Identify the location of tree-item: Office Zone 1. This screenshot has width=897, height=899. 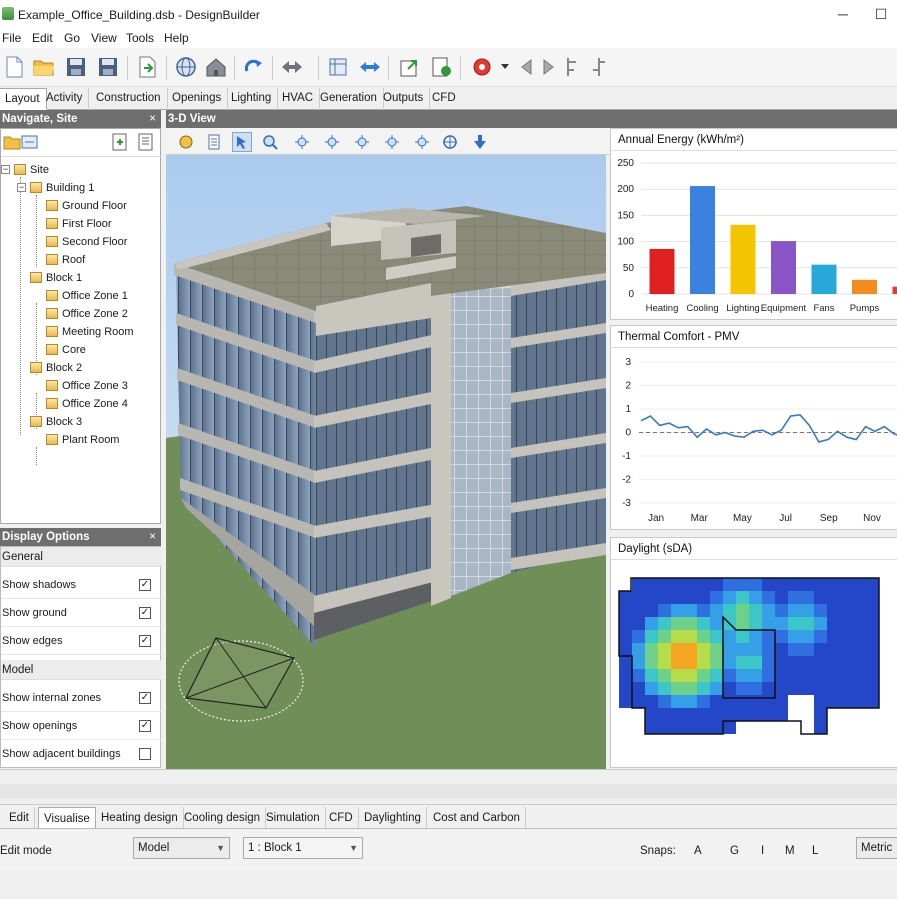
(87, 296).